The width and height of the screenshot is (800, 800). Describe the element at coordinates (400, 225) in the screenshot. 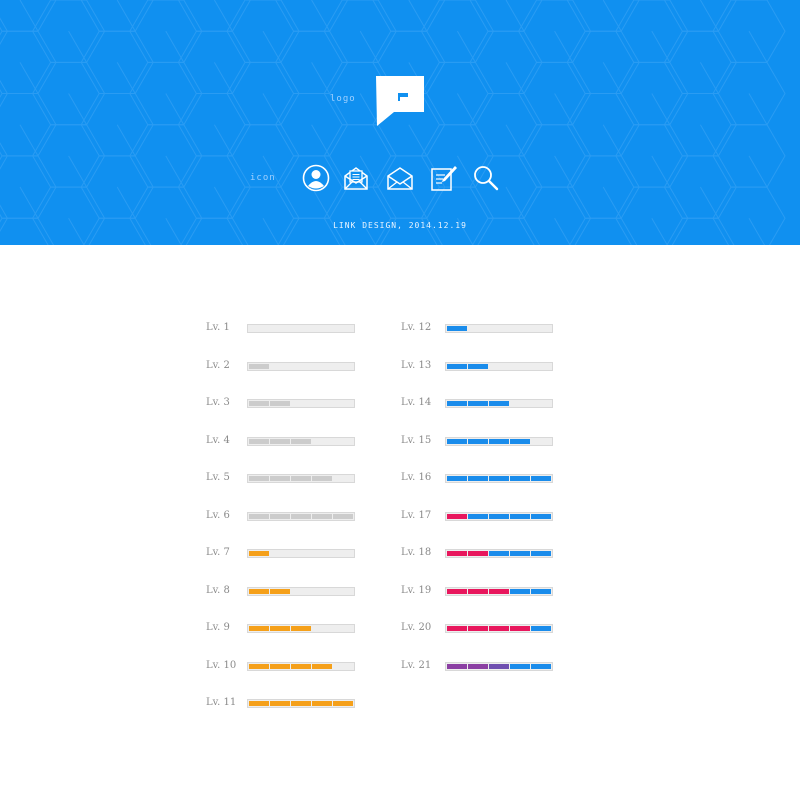

I see `credit-line: LINK DESIGN, 2014.12.19` at that location.